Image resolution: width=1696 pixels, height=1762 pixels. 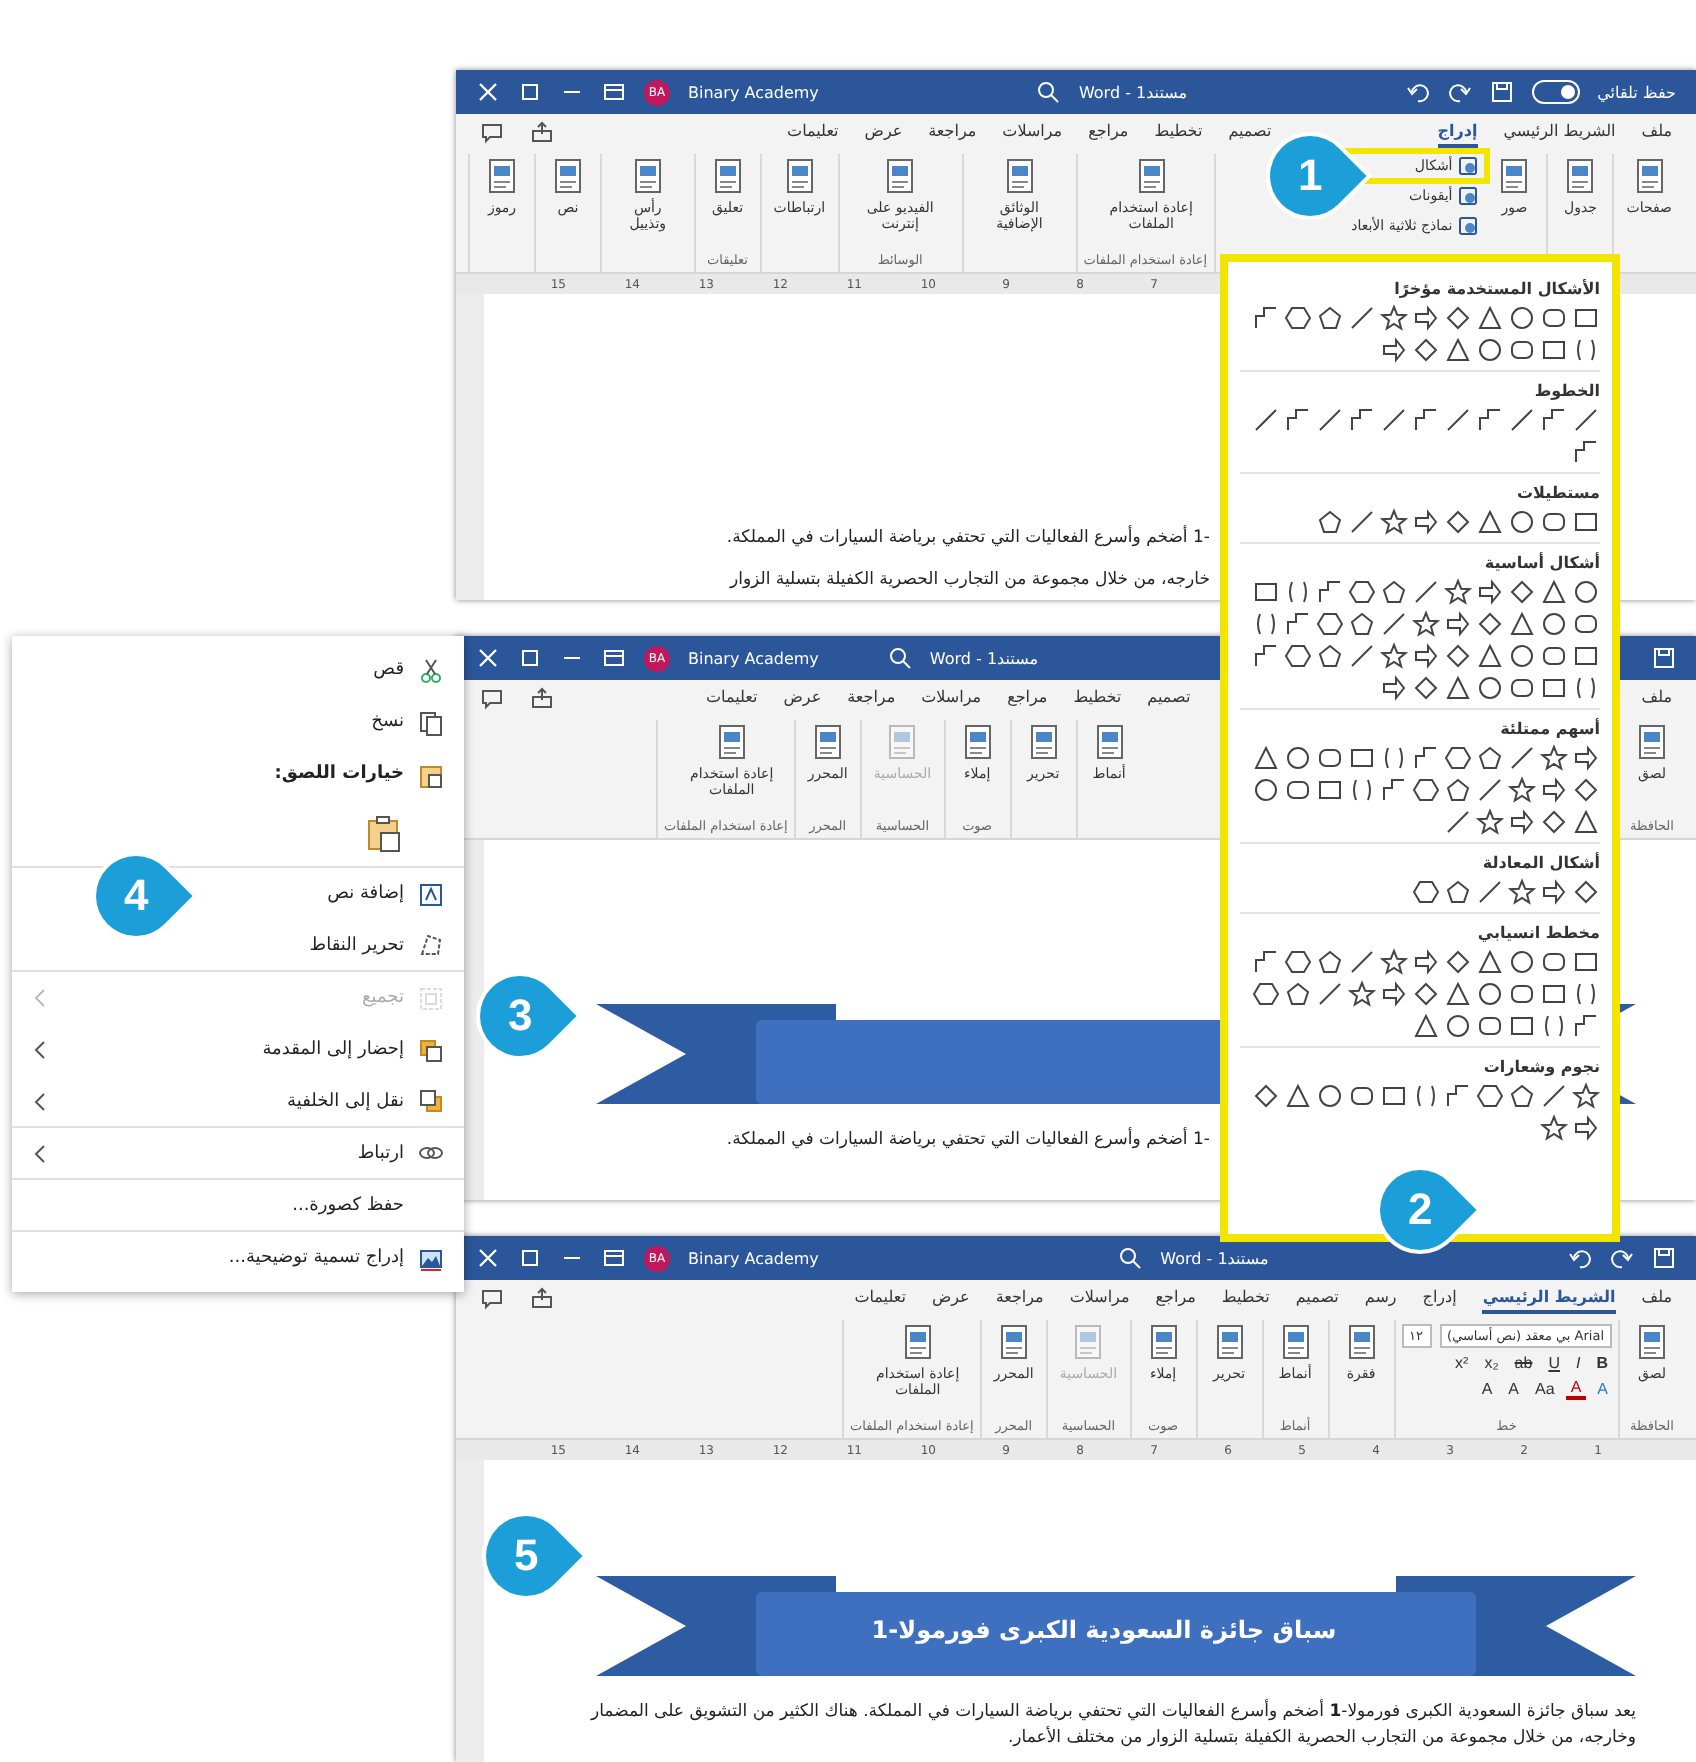 I want to click on ribbon-tab: عرض, so click(x=802, y=698).